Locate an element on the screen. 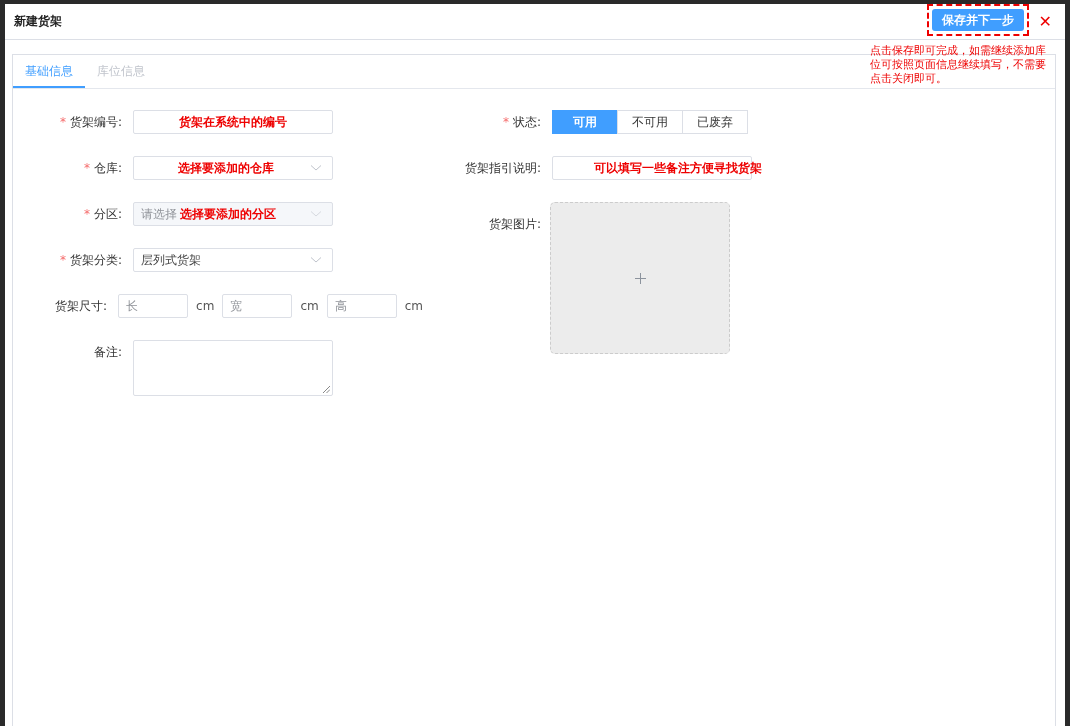  annotation-note: 点击保存即可完成，如需继续添加库位可按照页面信息继续填写，不需要点击关闭即可。 is located at coordinates (958, 65).